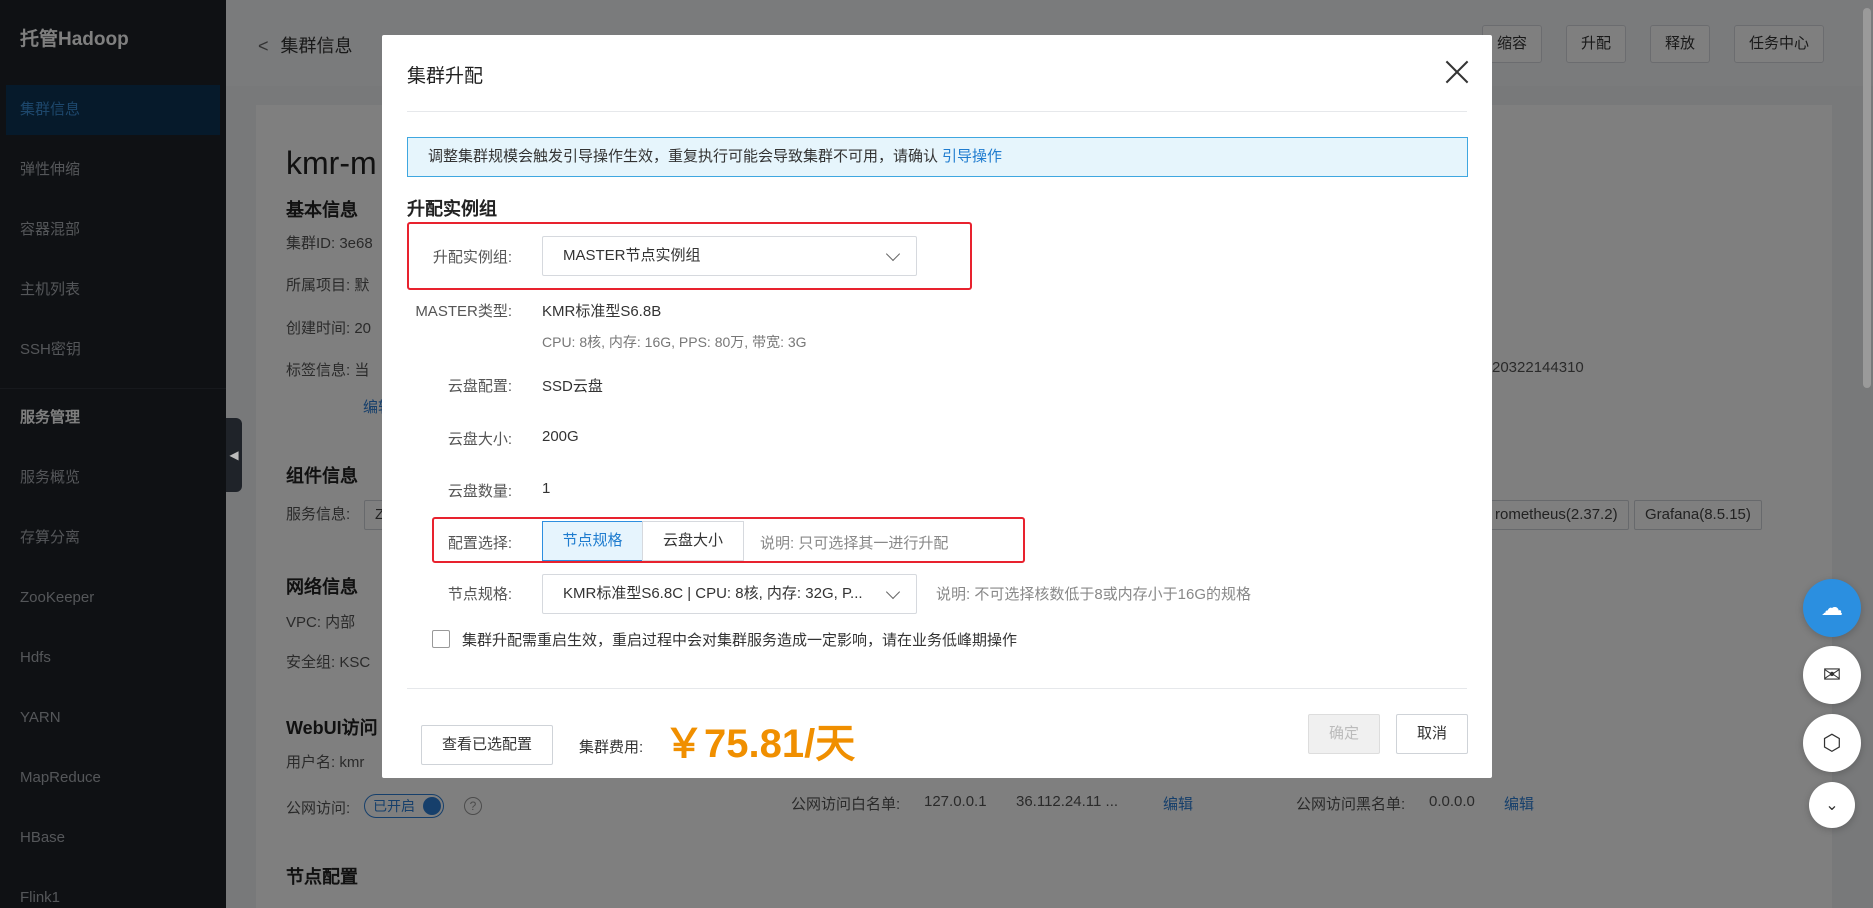 Image resolution: width=1873 pixels, height=908 pixels. I want to click on inbox-icon: ✉, so click(1832, 674).